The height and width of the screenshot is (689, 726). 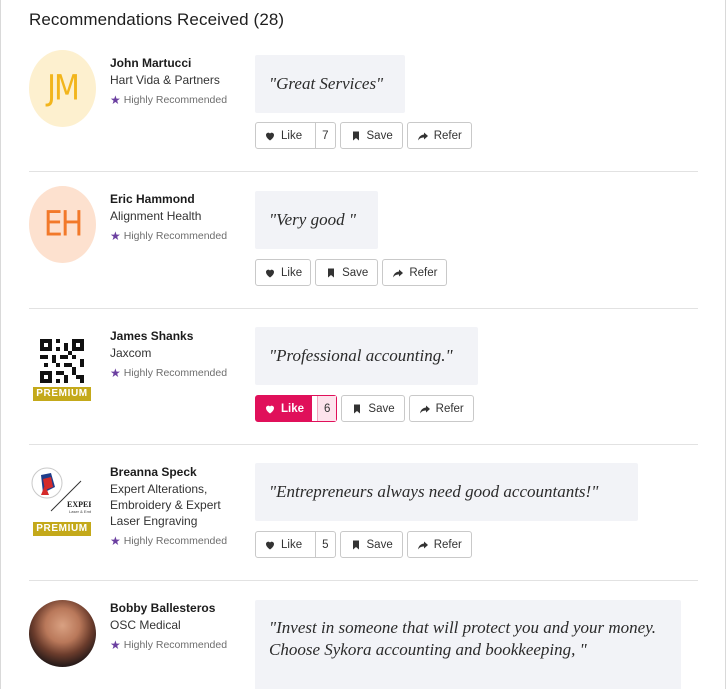 I want to click on qr-code-icon, so click(x=62, y=361).